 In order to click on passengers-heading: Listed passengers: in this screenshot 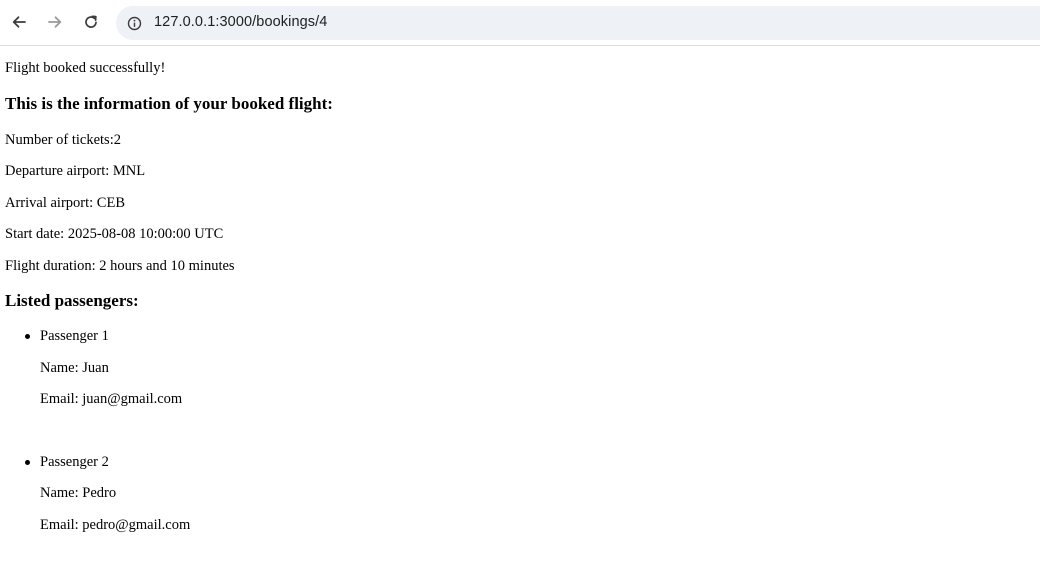, I will do `click(72, 300)`.